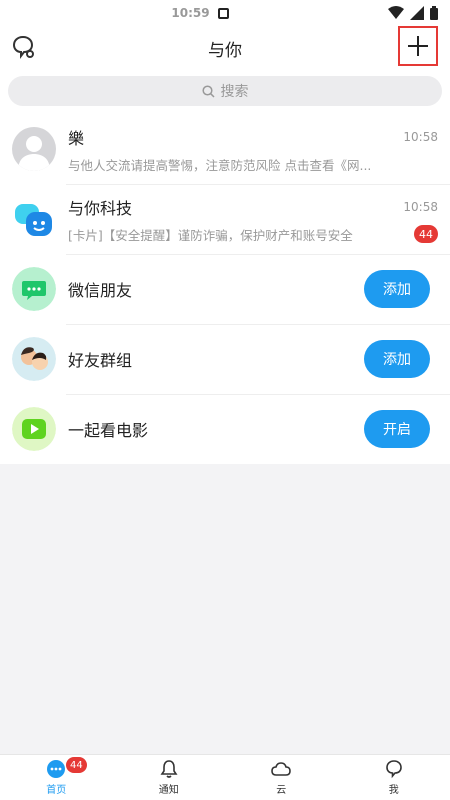  I want to click on page-title: 与你, so click(225, 50).